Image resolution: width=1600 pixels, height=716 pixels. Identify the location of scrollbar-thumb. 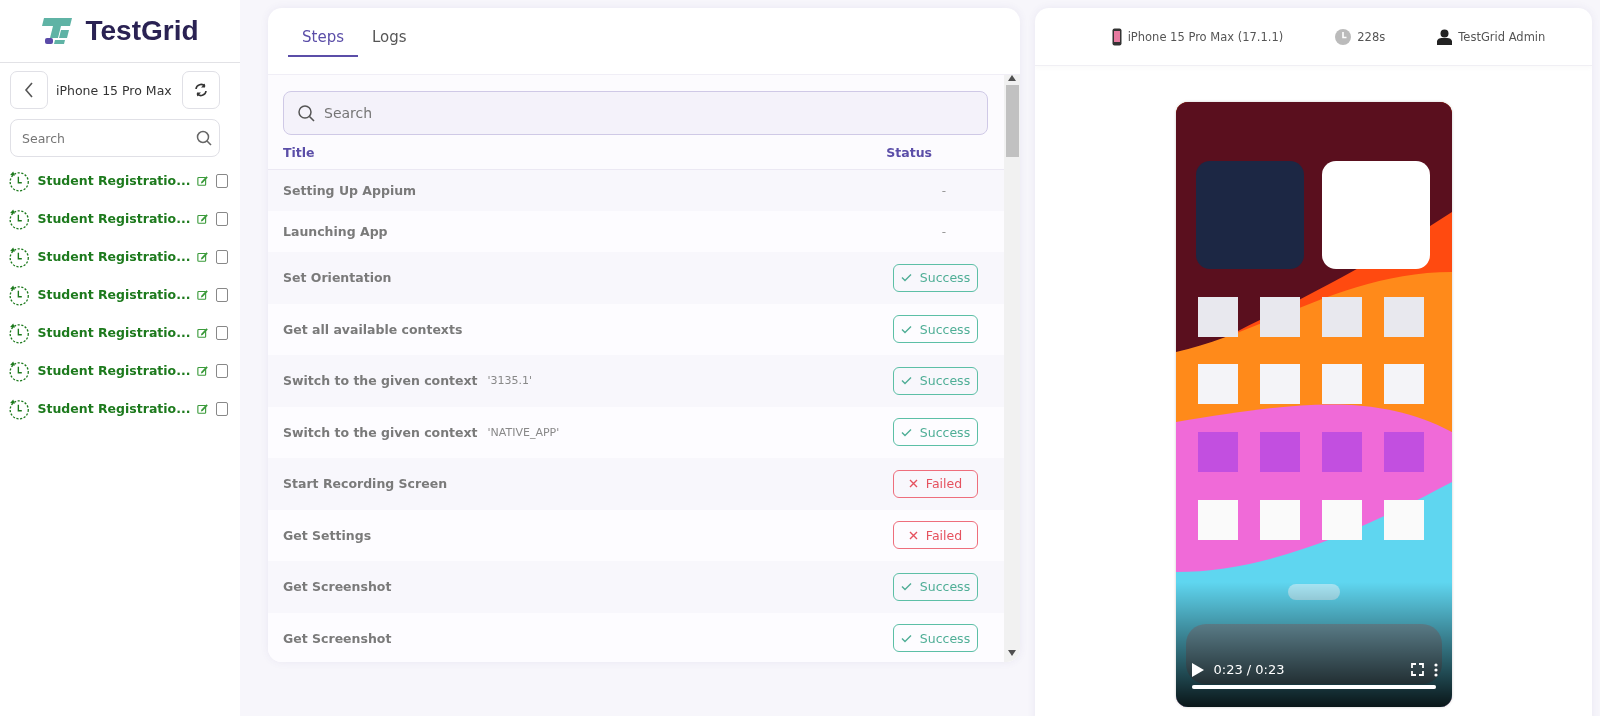
(1012, 121).